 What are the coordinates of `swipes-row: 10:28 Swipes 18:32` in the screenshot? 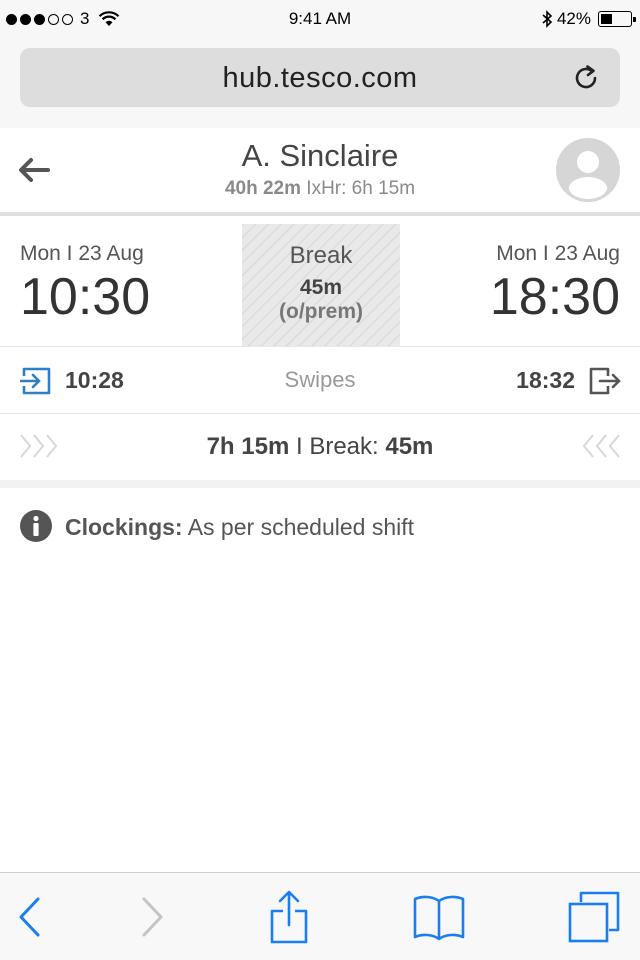 It's located at (320, 380).